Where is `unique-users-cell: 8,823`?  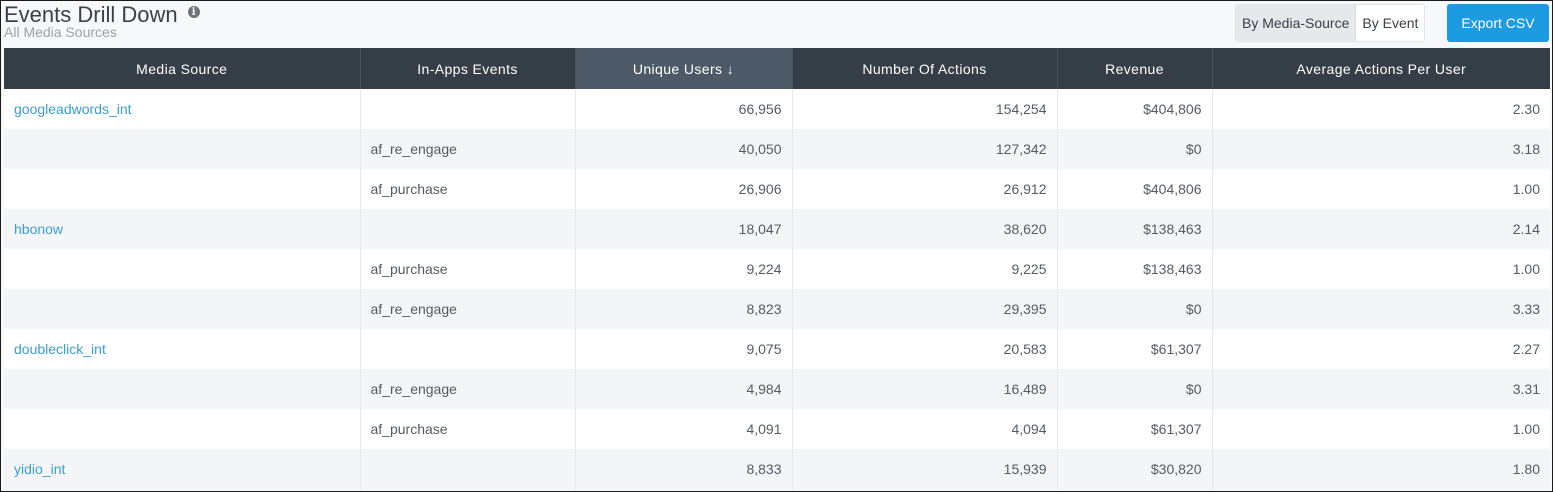 unique-users-cell: 8,823 is located at coordinates (684, 309).